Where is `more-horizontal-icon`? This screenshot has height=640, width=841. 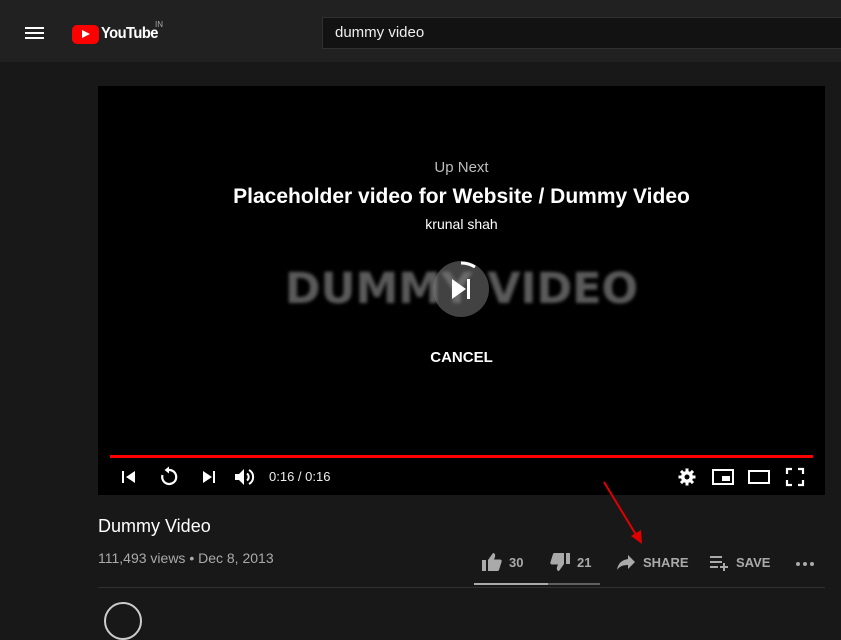 more-horizontal-icon is located at coordinates (805, 564).